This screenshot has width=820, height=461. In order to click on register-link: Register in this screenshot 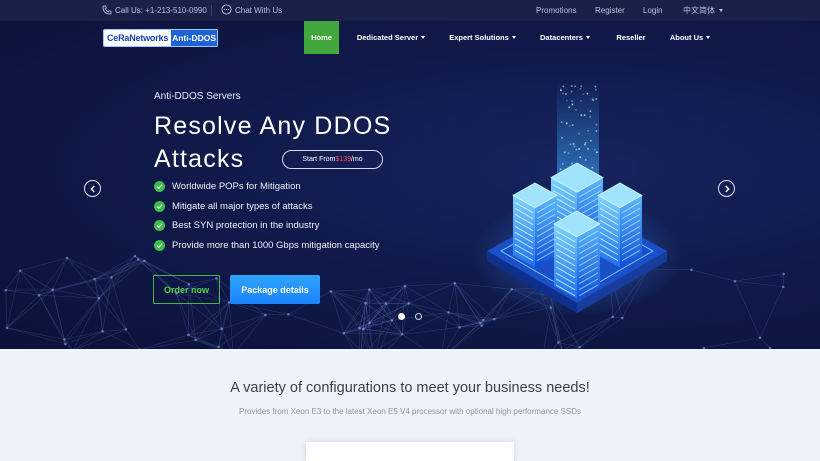, I will do `click(610, 10)`.